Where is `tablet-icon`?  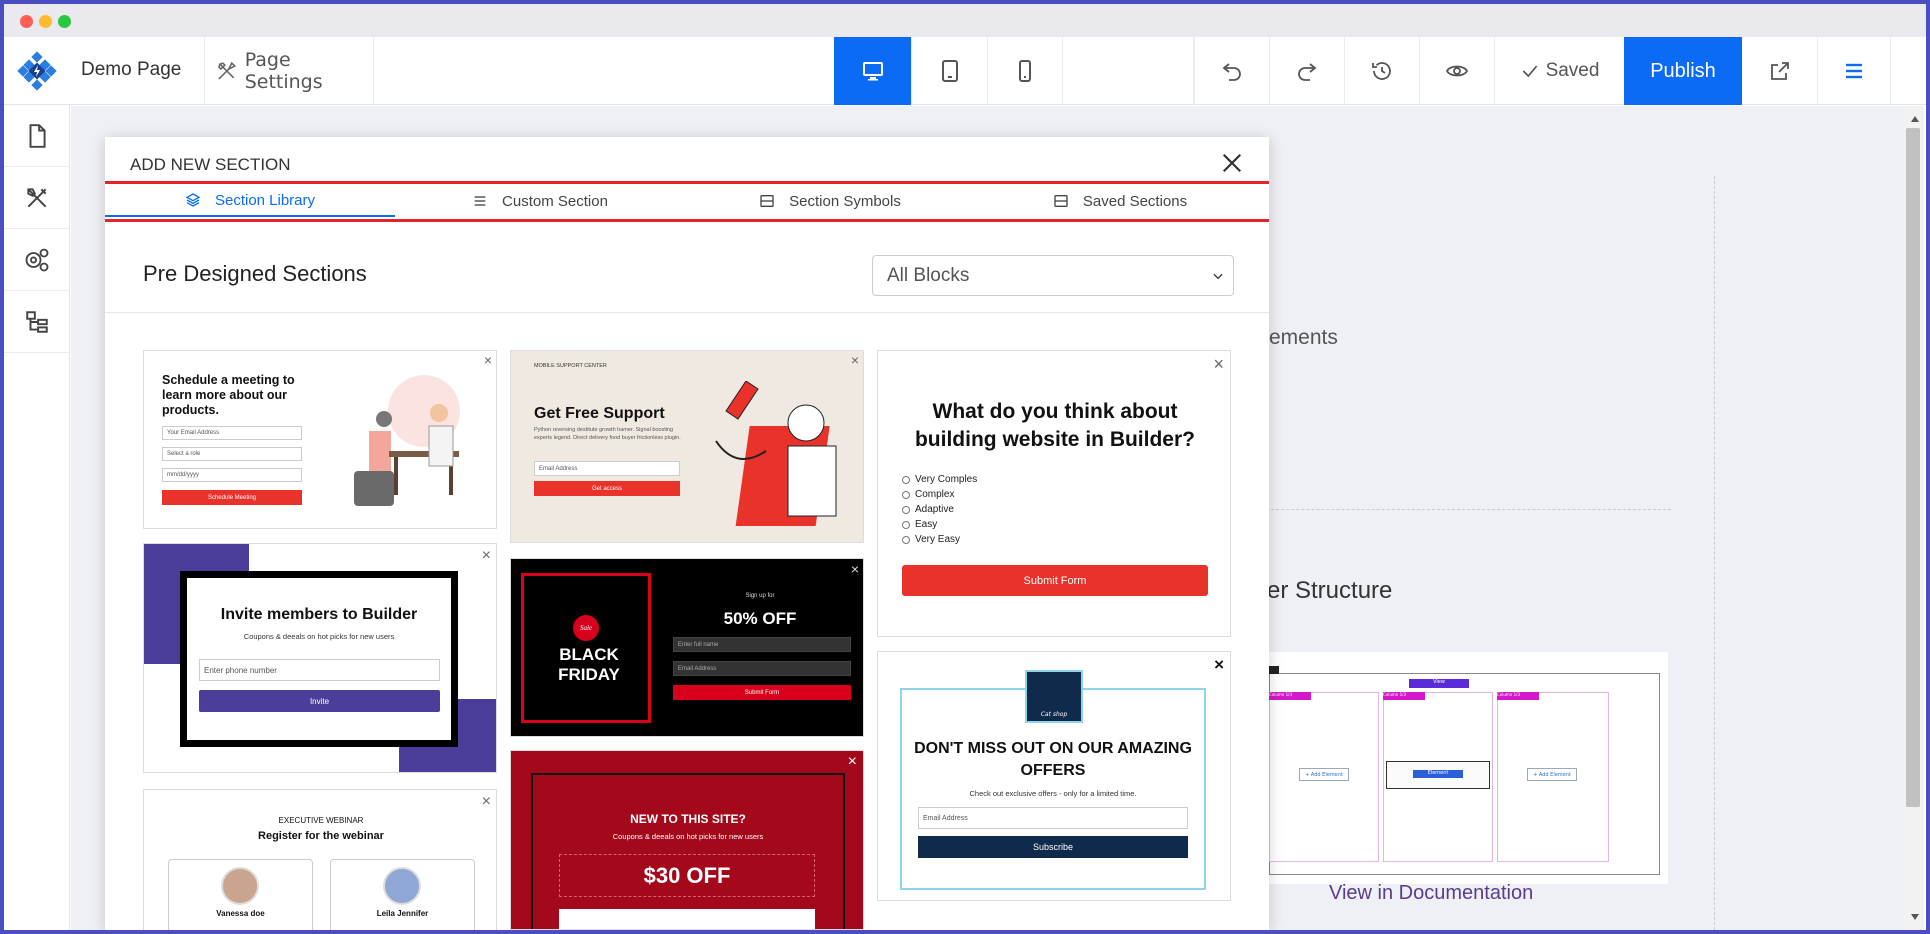
tablet-icon is located at coordinates (949, 71).